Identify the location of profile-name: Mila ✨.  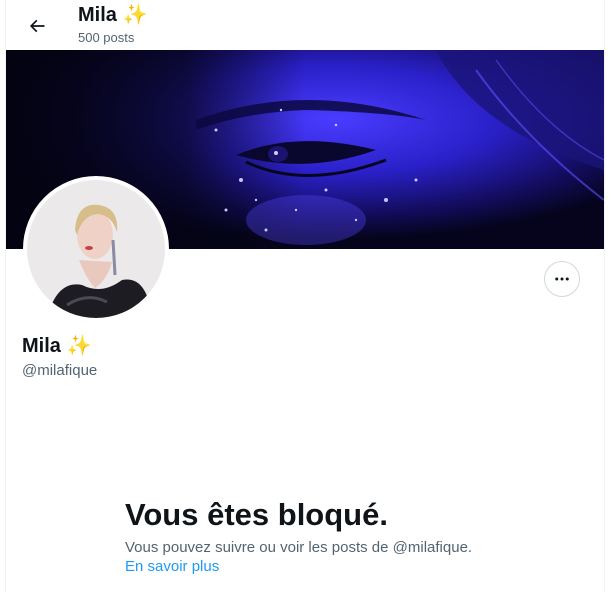
(56, 346).